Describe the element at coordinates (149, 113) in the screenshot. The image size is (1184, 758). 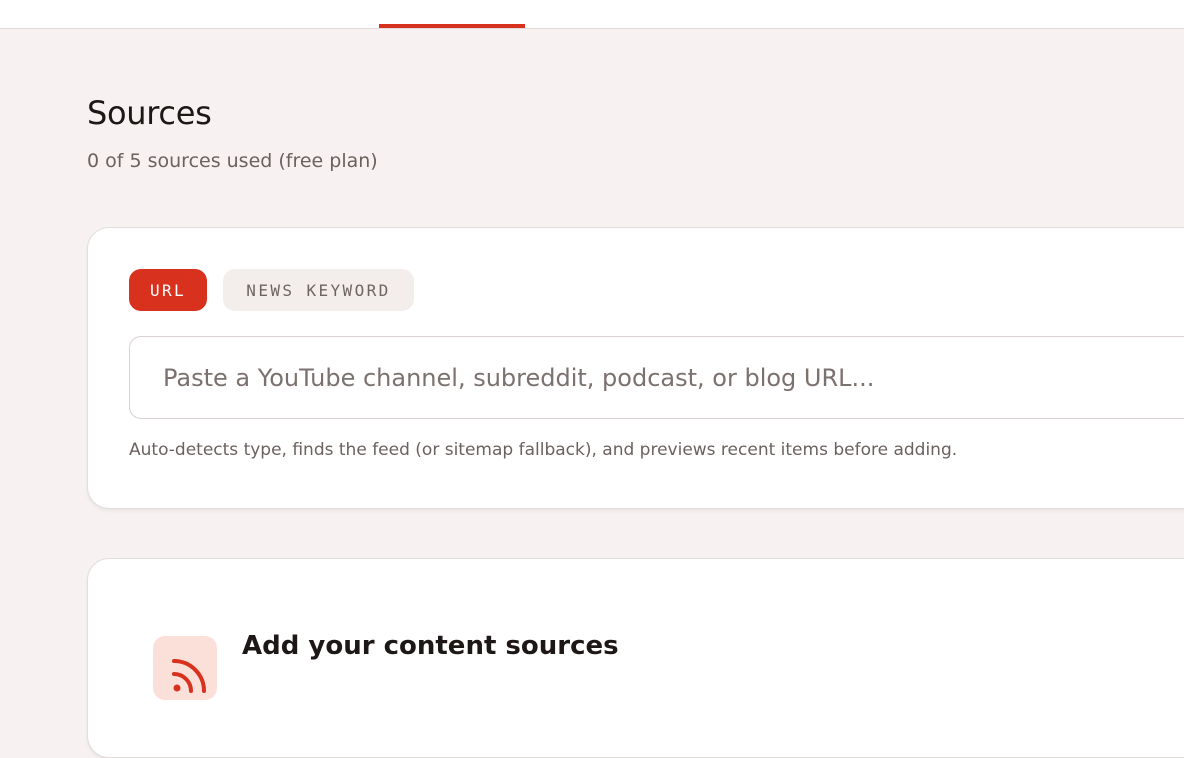
I see `page-title: Sources` at that location.